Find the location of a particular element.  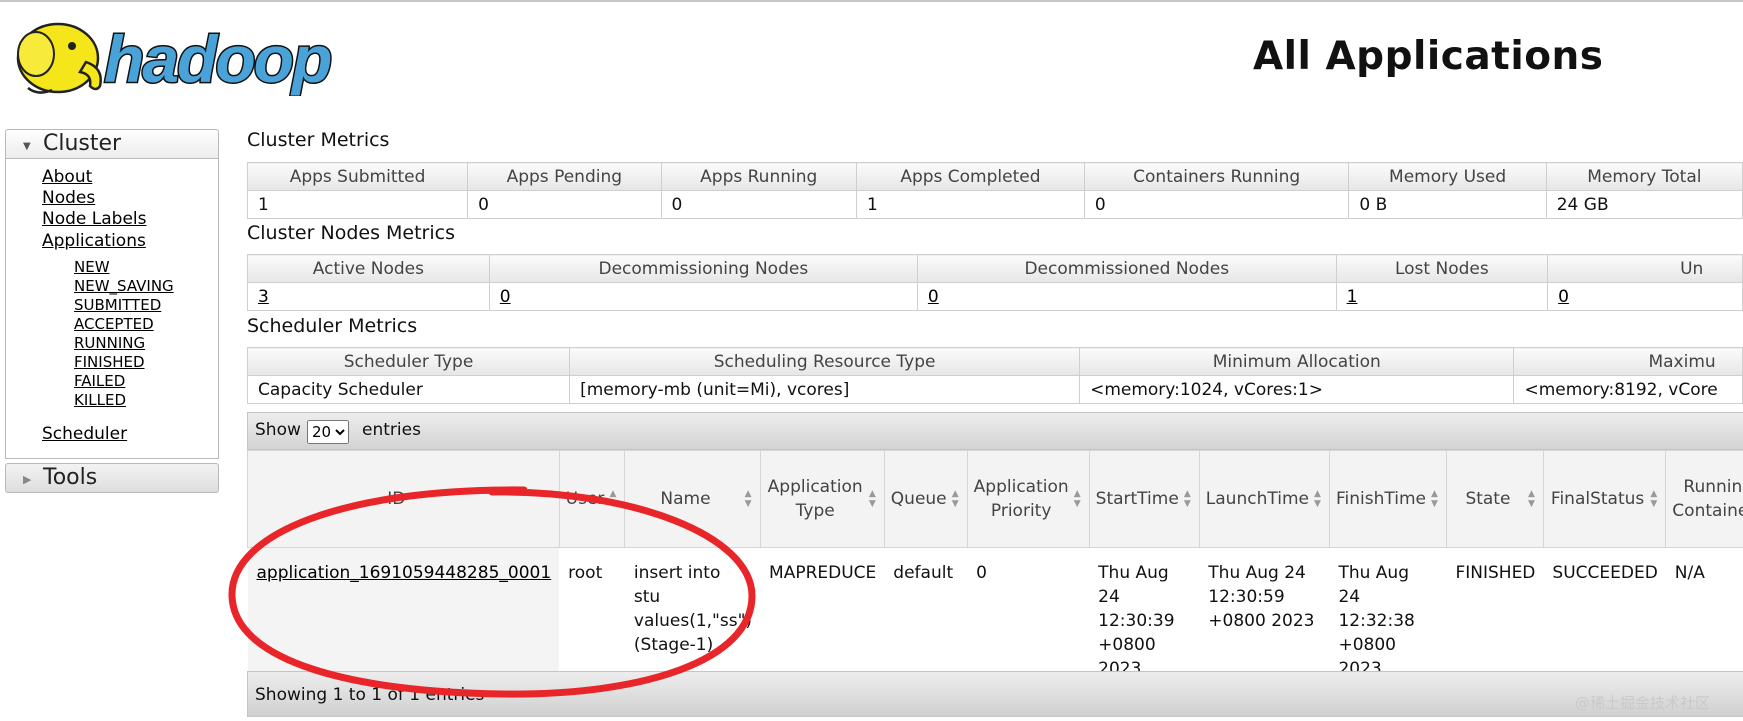

col-header-running-containers: Running Containers▲▼ is located at coordinates (1704, 499).